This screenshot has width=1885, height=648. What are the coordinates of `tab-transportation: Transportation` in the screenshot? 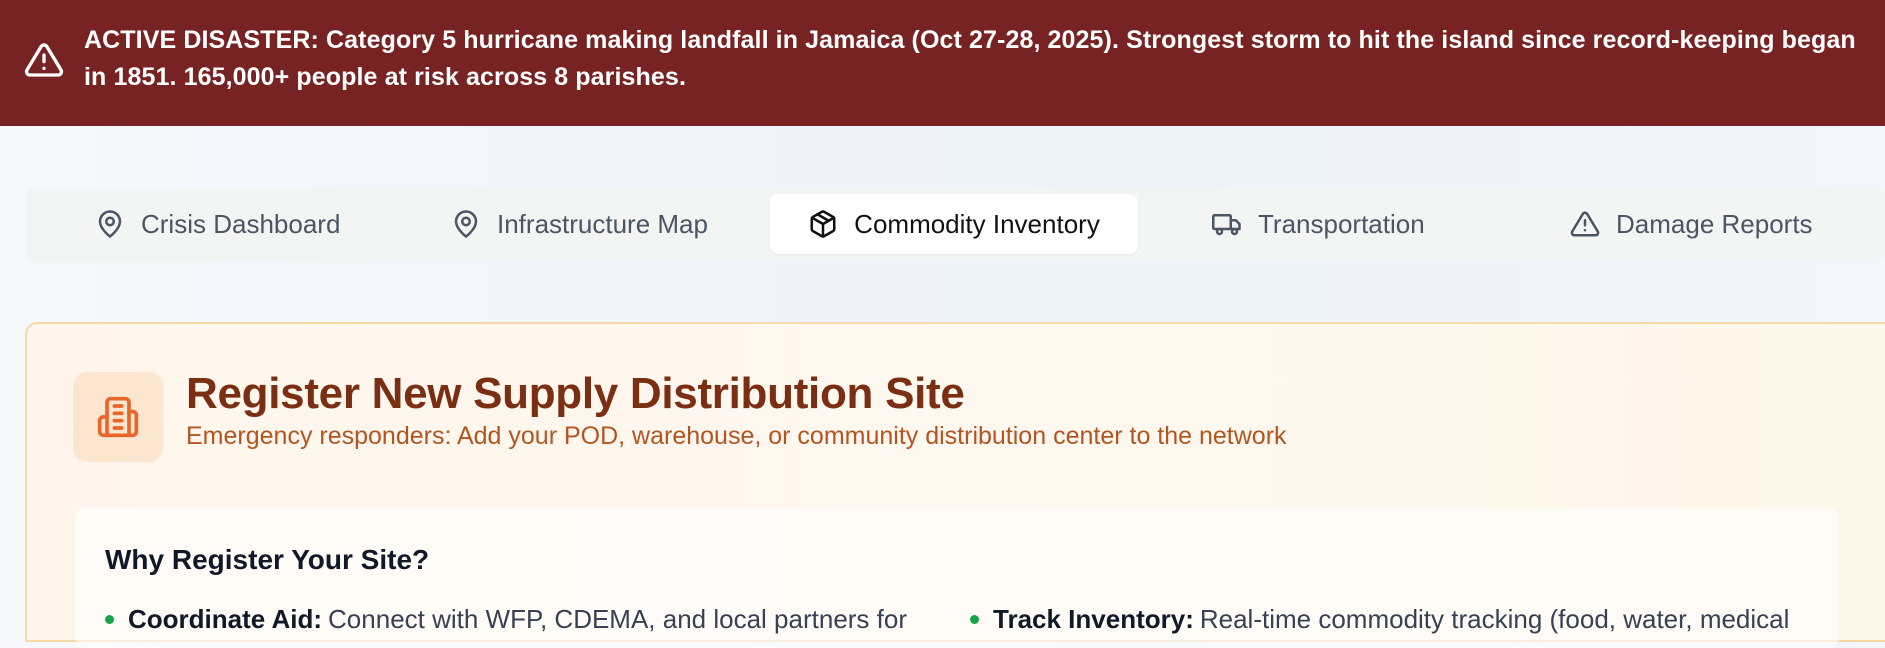 It's located at (1342, 224).